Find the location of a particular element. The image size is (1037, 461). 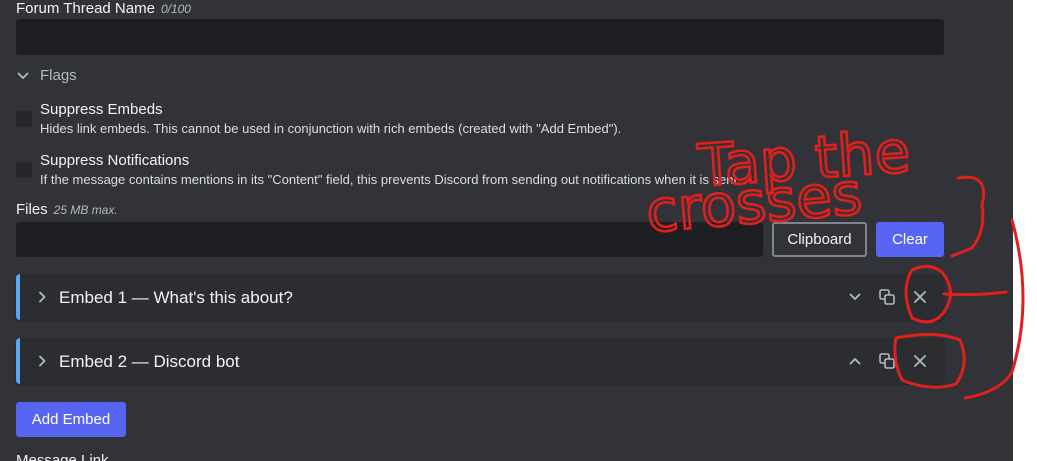

message-link-label: Message Link is located at coordinates (62, 456).